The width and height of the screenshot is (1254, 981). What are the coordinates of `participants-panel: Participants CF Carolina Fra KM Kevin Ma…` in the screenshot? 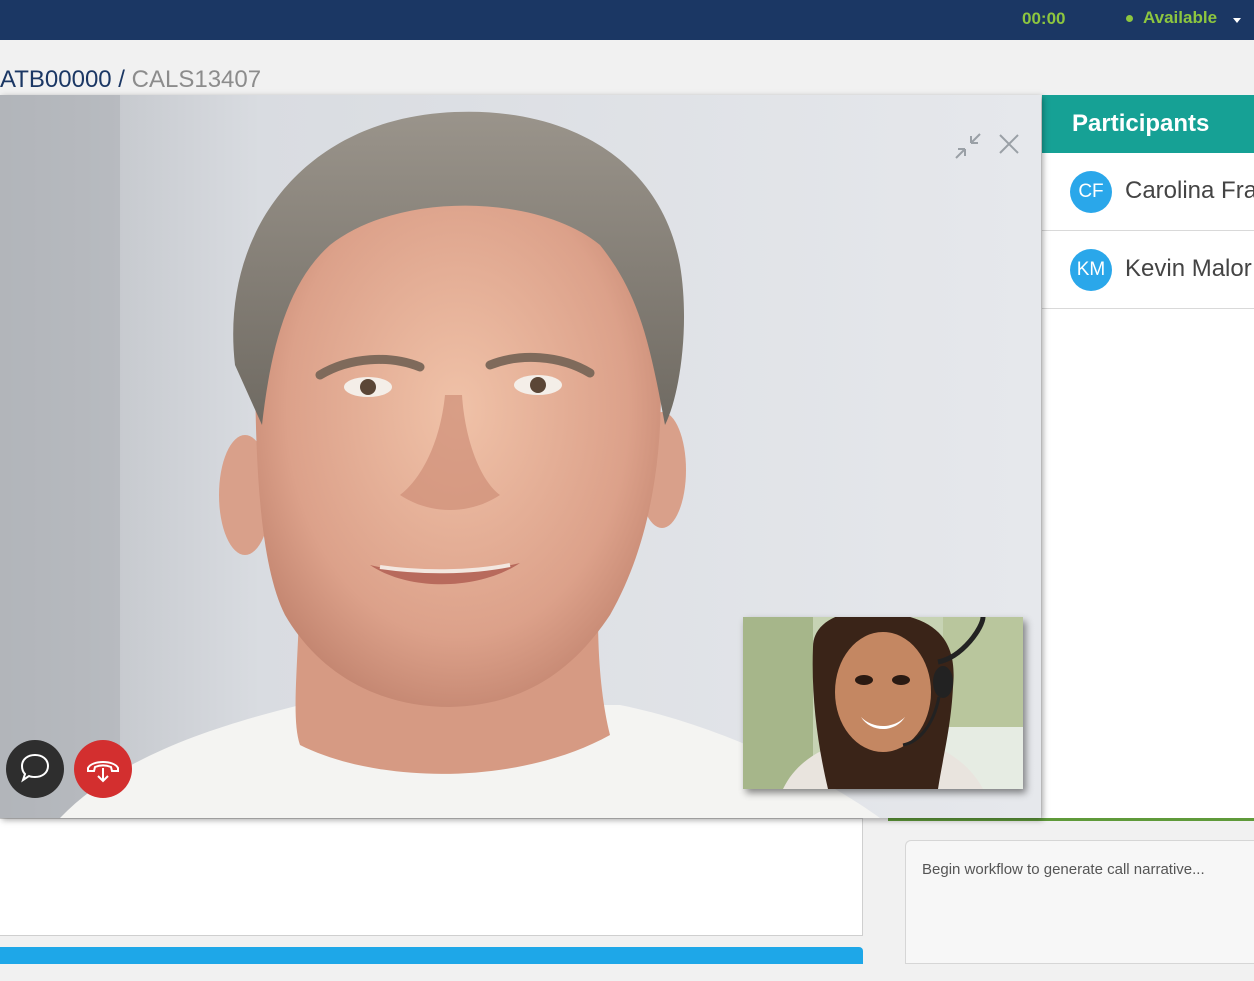 It's located at (1148, 456).